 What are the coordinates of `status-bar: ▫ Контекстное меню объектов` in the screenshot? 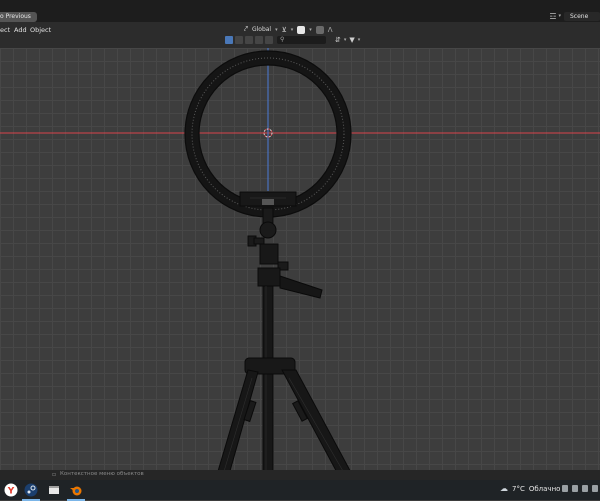 It's located at (300, 475).